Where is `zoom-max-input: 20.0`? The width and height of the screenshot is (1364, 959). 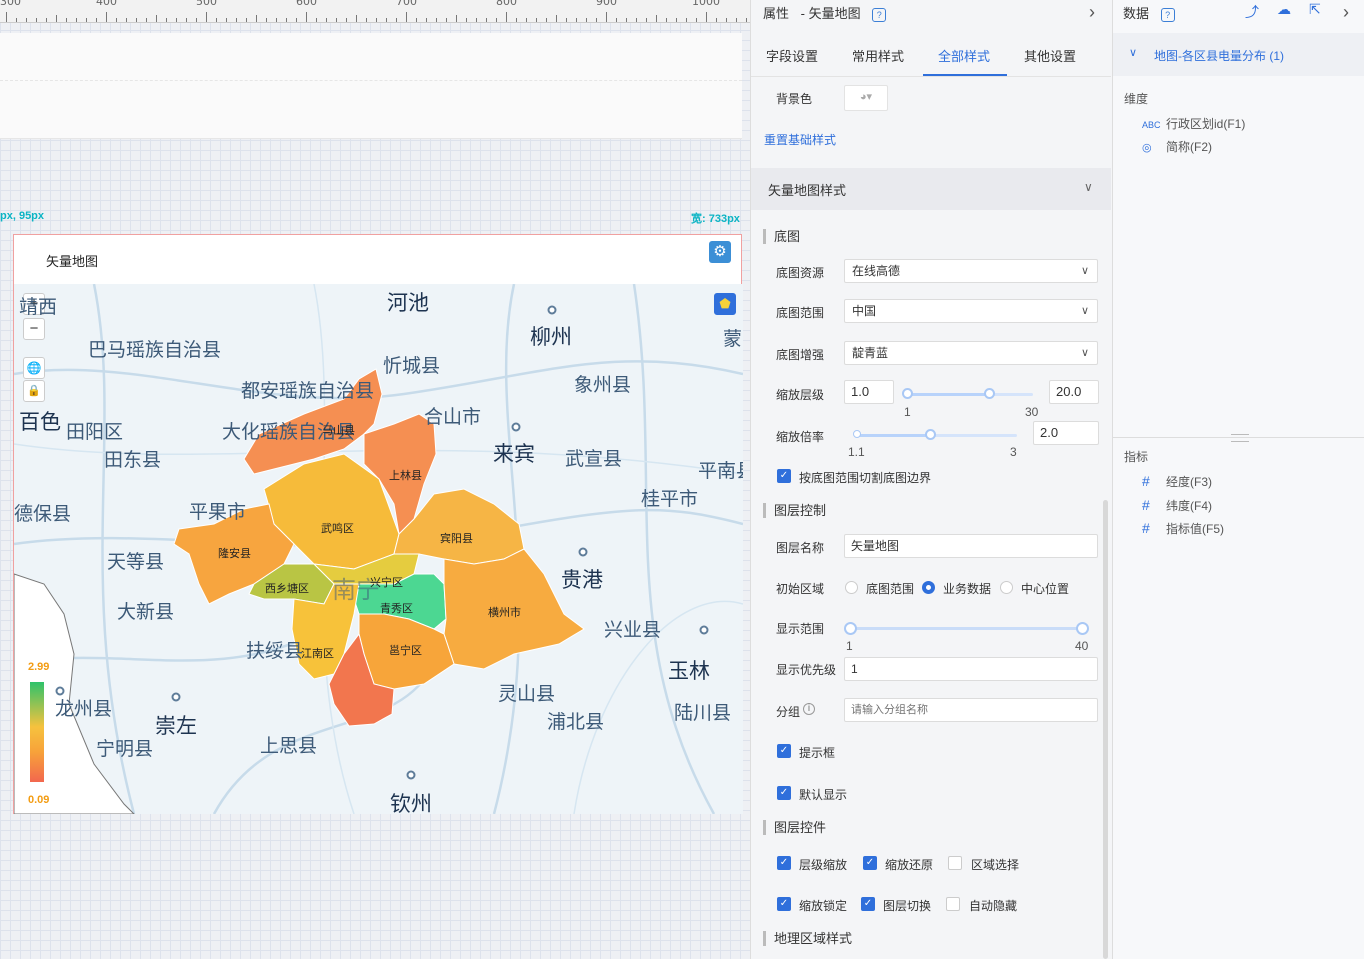 zoom-max-input: 20.0 is located at coordinates (1074, 392).